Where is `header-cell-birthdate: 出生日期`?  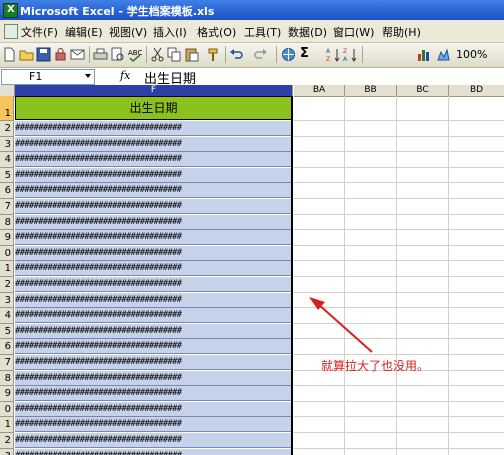 header-cell-birthdate: 出生日期 is located at coordinates (153, 108).